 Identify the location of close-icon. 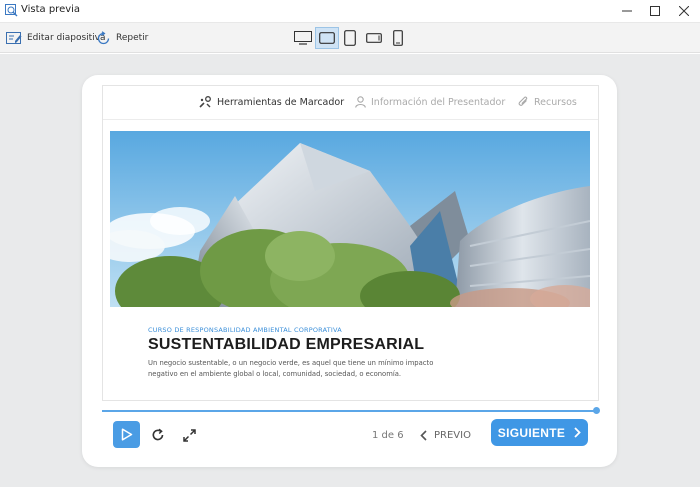
(684, 11).